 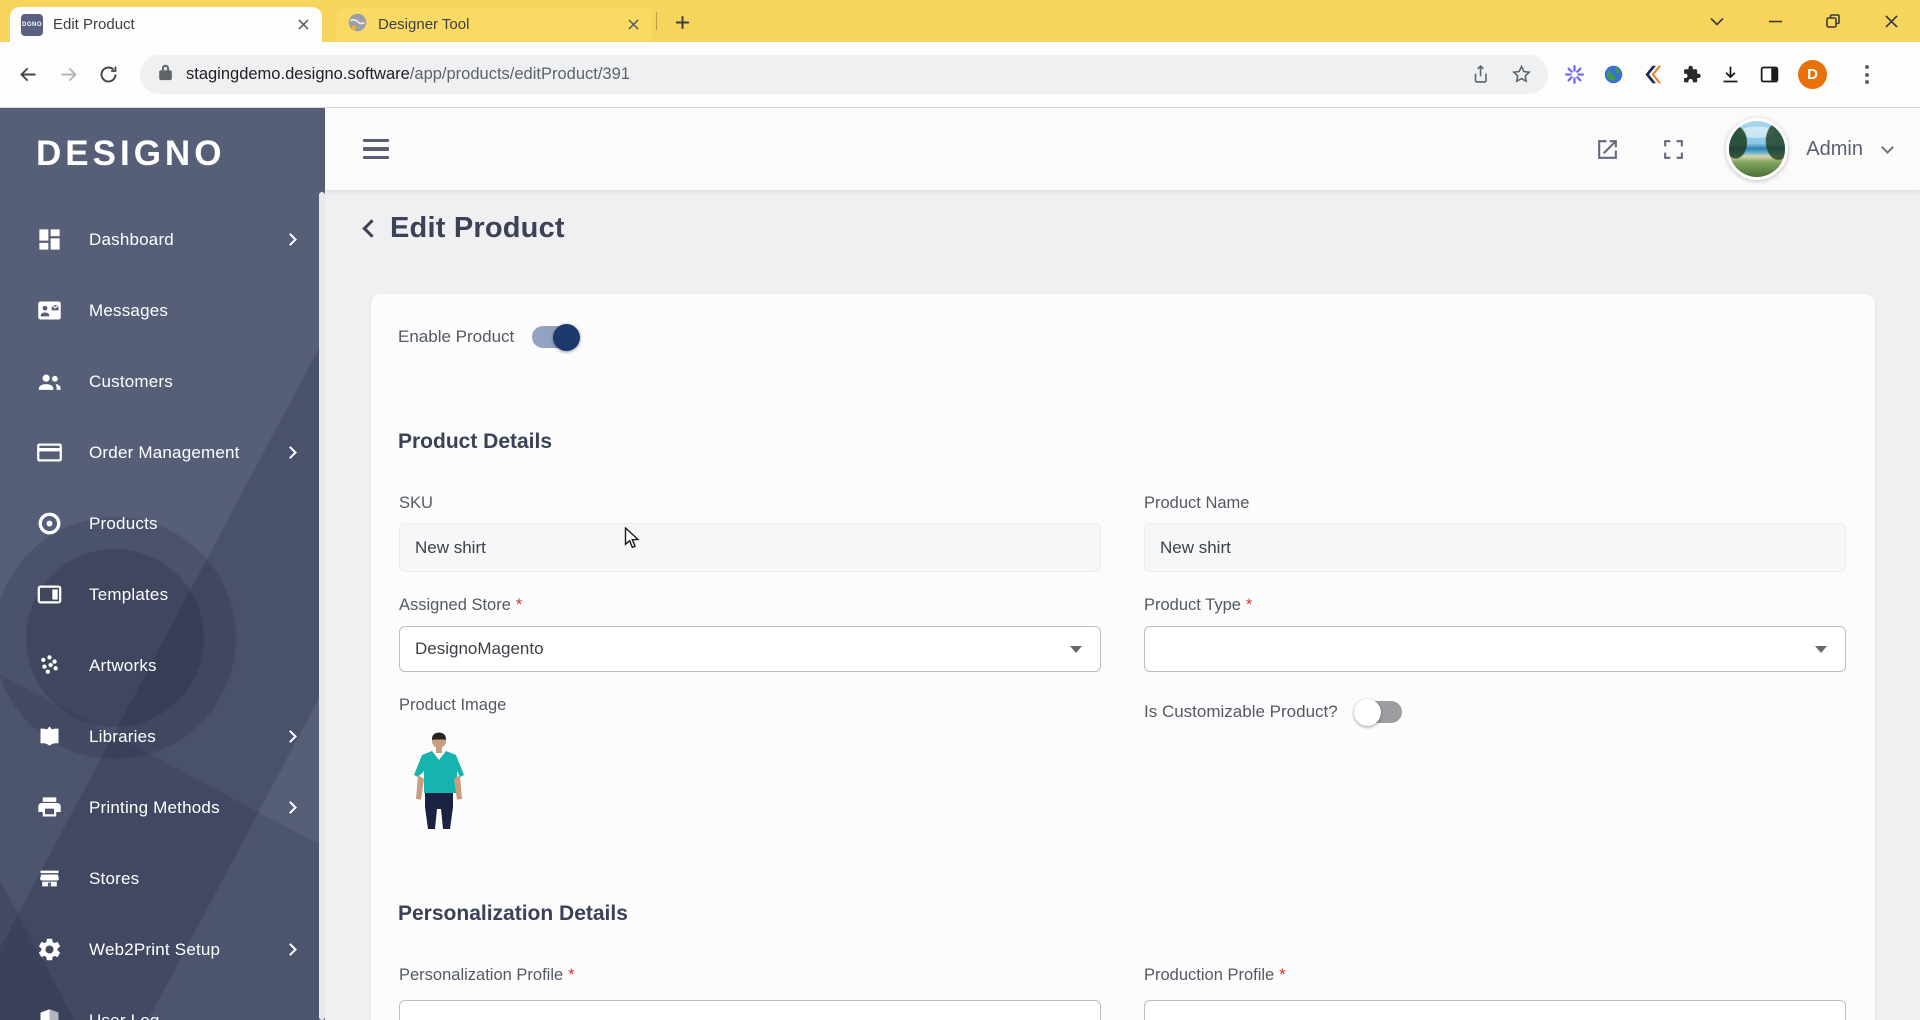 I want to click on extension-chevrons-icon, so click(x=1652, y=74).